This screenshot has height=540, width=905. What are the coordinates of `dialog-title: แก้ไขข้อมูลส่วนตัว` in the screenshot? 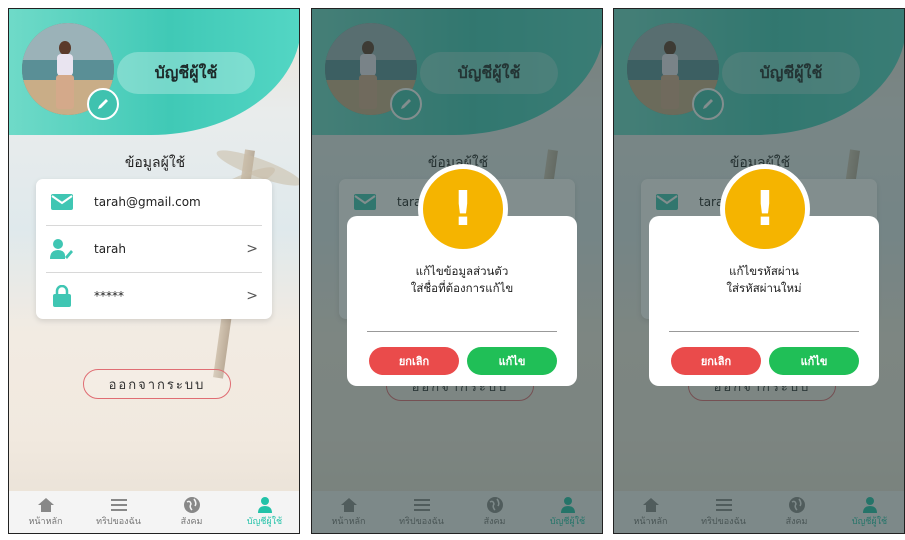 It's located at (462, 271).